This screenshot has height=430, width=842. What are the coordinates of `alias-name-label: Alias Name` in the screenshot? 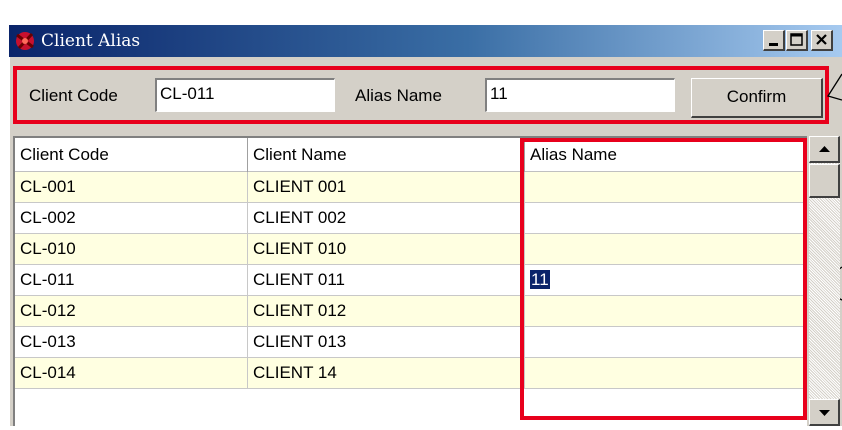 It's located at (398, 95).